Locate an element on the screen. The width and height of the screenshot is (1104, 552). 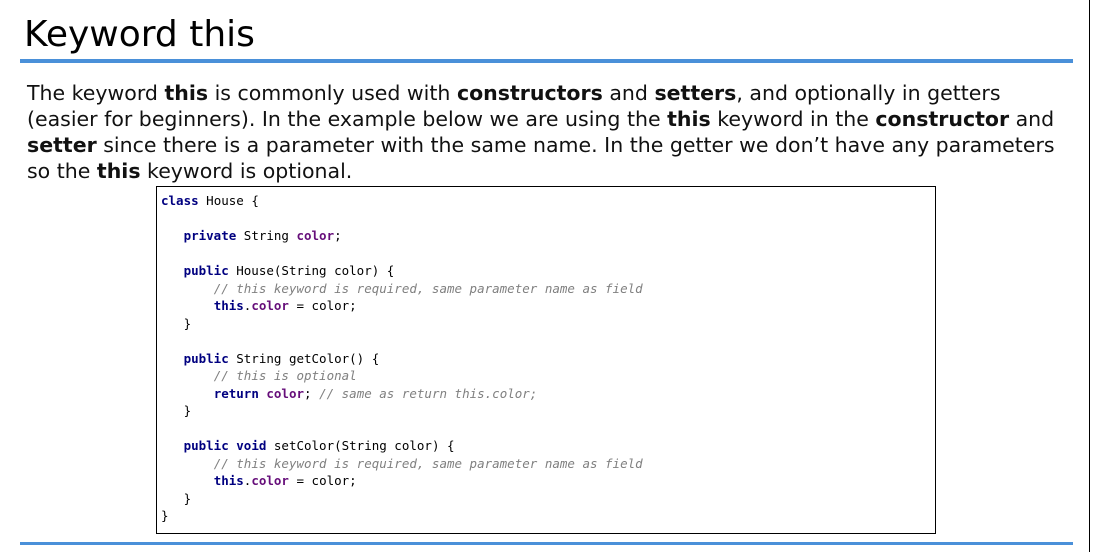
code-text: String getColor() { is located at coordinates (304, 358).